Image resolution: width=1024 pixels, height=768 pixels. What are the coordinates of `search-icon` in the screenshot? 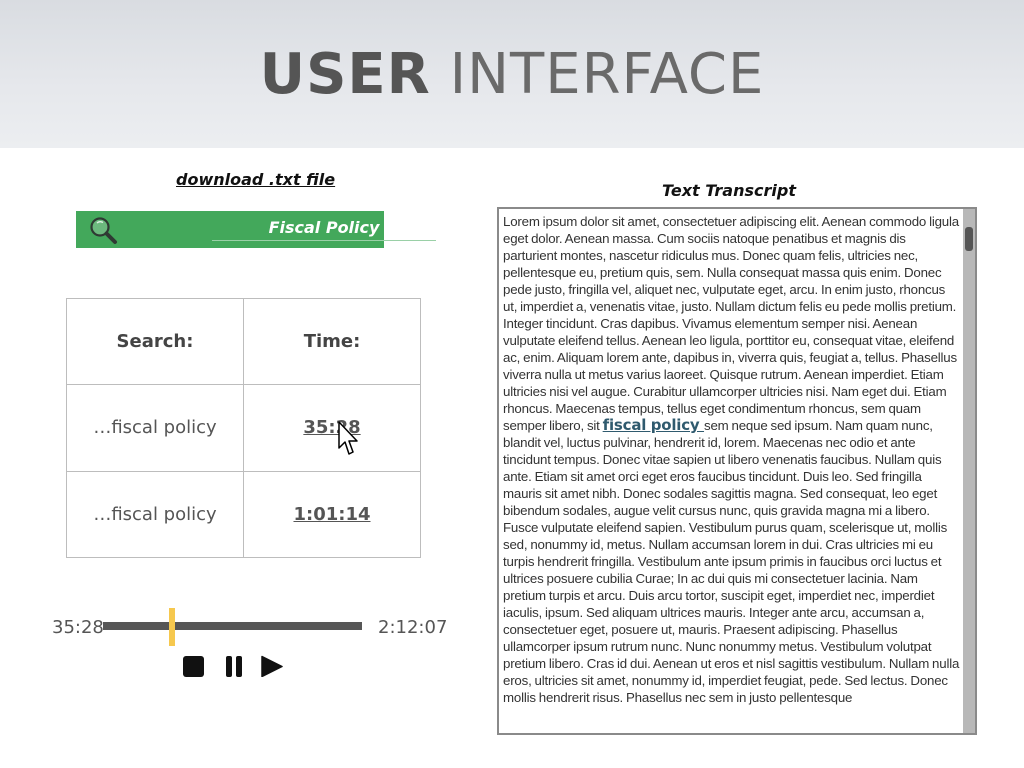 It's located at (103, 230).